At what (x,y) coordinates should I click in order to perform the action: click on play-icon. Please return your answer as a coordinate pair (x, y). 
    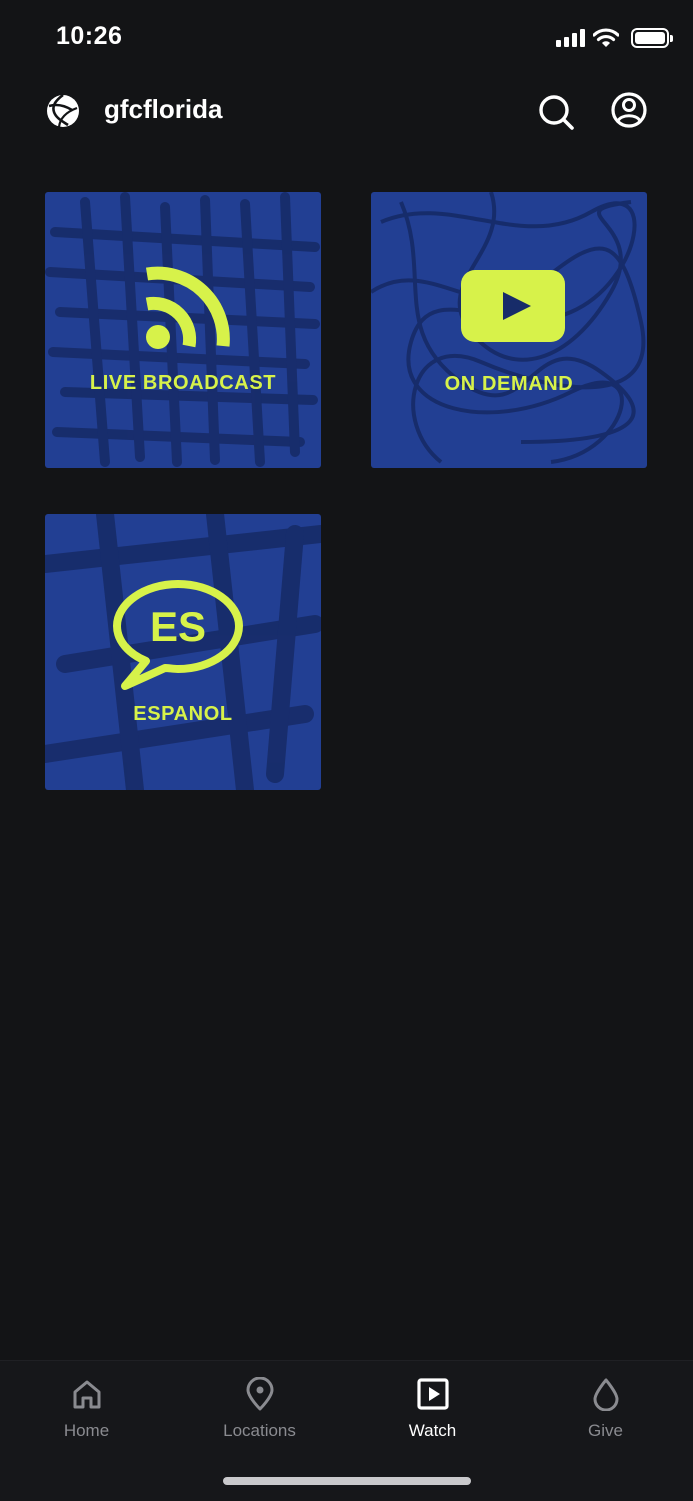
    Looking at the image, I should click on (513, 306).